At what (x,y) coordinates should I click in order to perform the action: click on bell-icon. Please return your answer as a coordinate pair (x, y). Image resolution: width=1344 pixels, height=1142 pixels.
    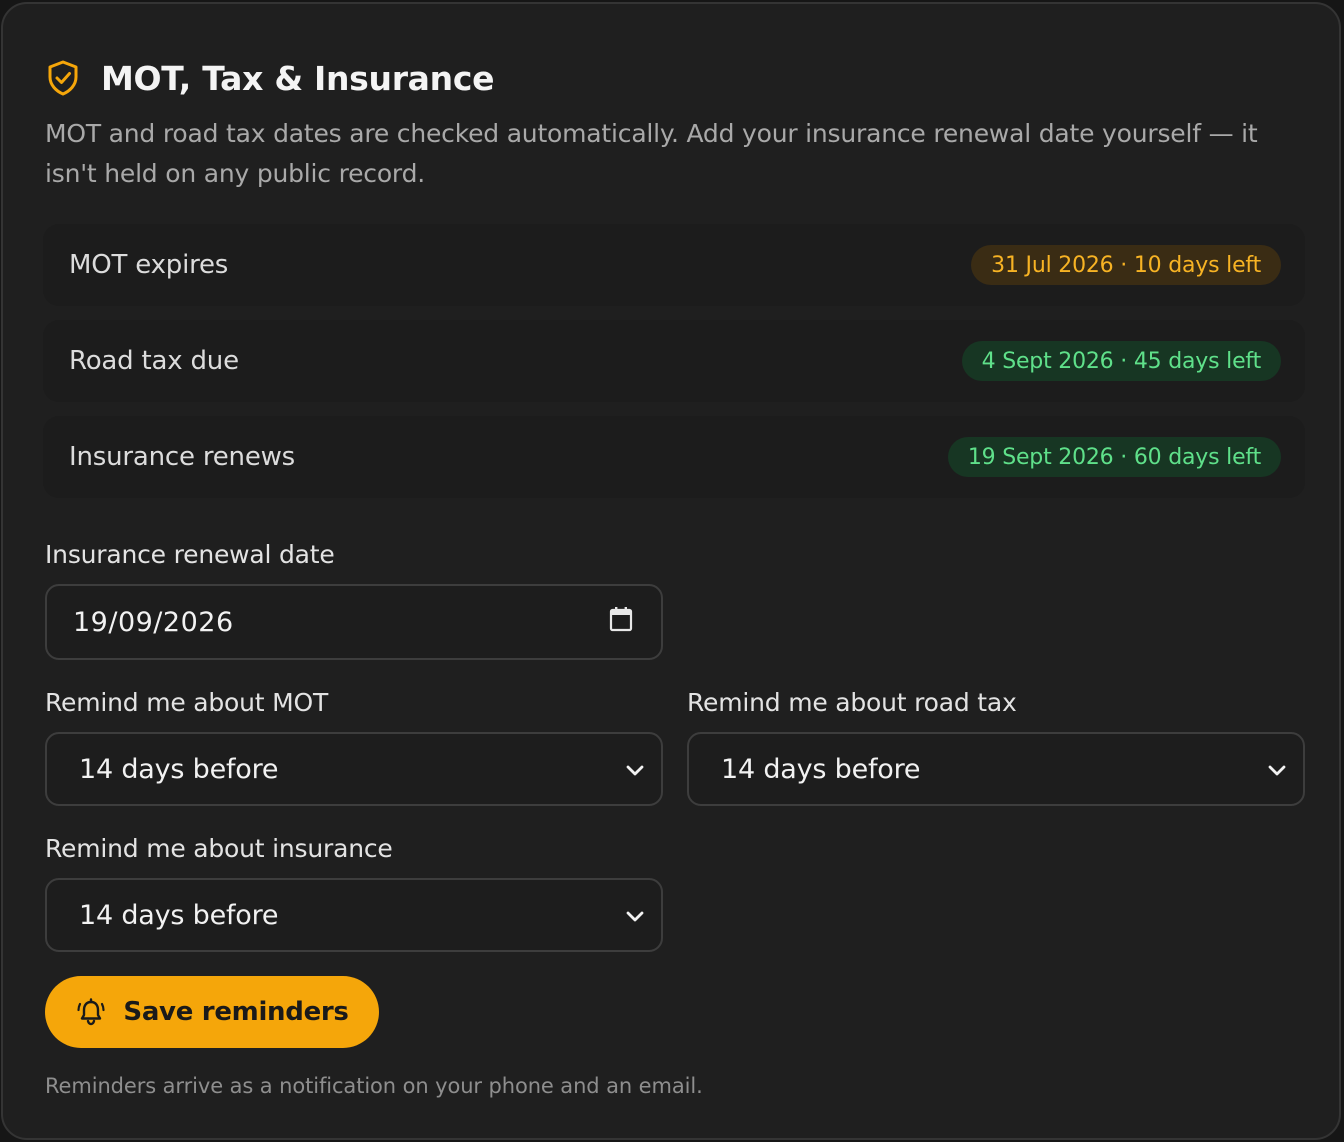
    Looking at the image, I should click on (91, 1012).